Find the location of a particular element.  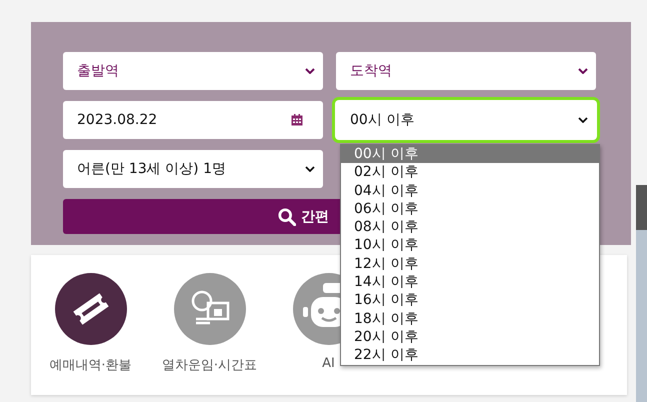

time-option: 10시 이후 is located at coordinates (470, 245).